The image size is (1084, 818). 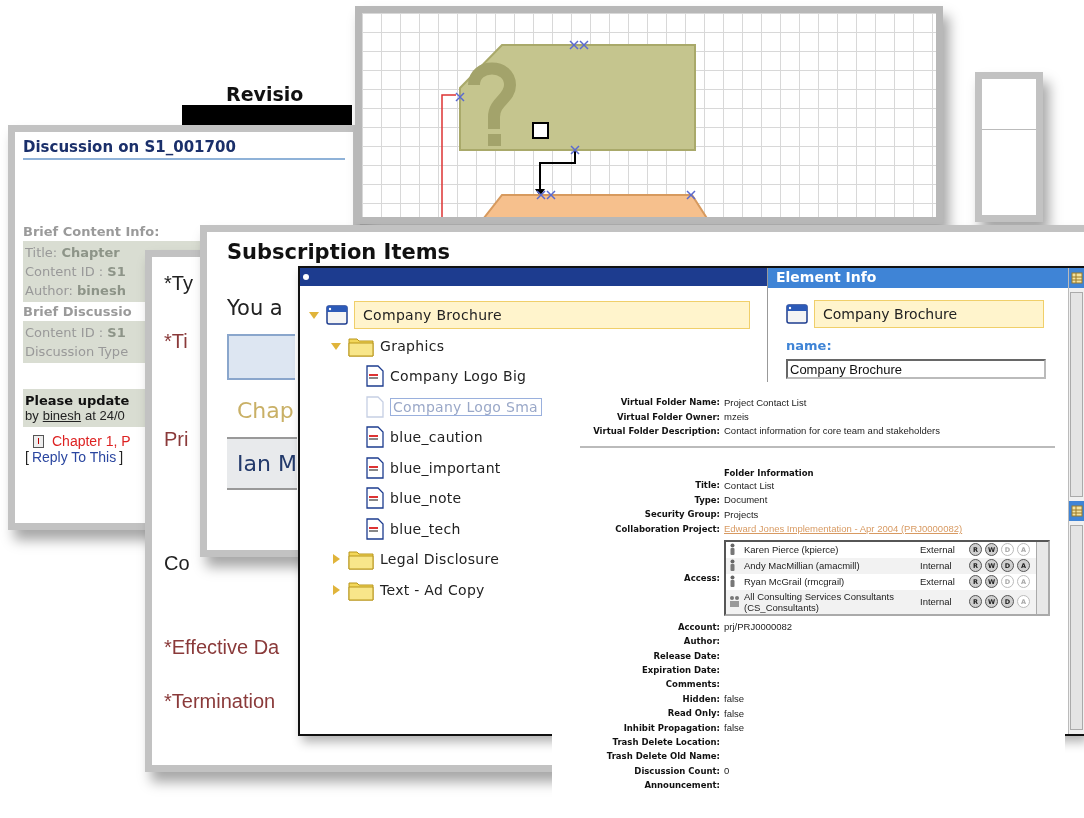 I want to click on window-title: Discussion on S1_001700, so click(x=184, y=149).